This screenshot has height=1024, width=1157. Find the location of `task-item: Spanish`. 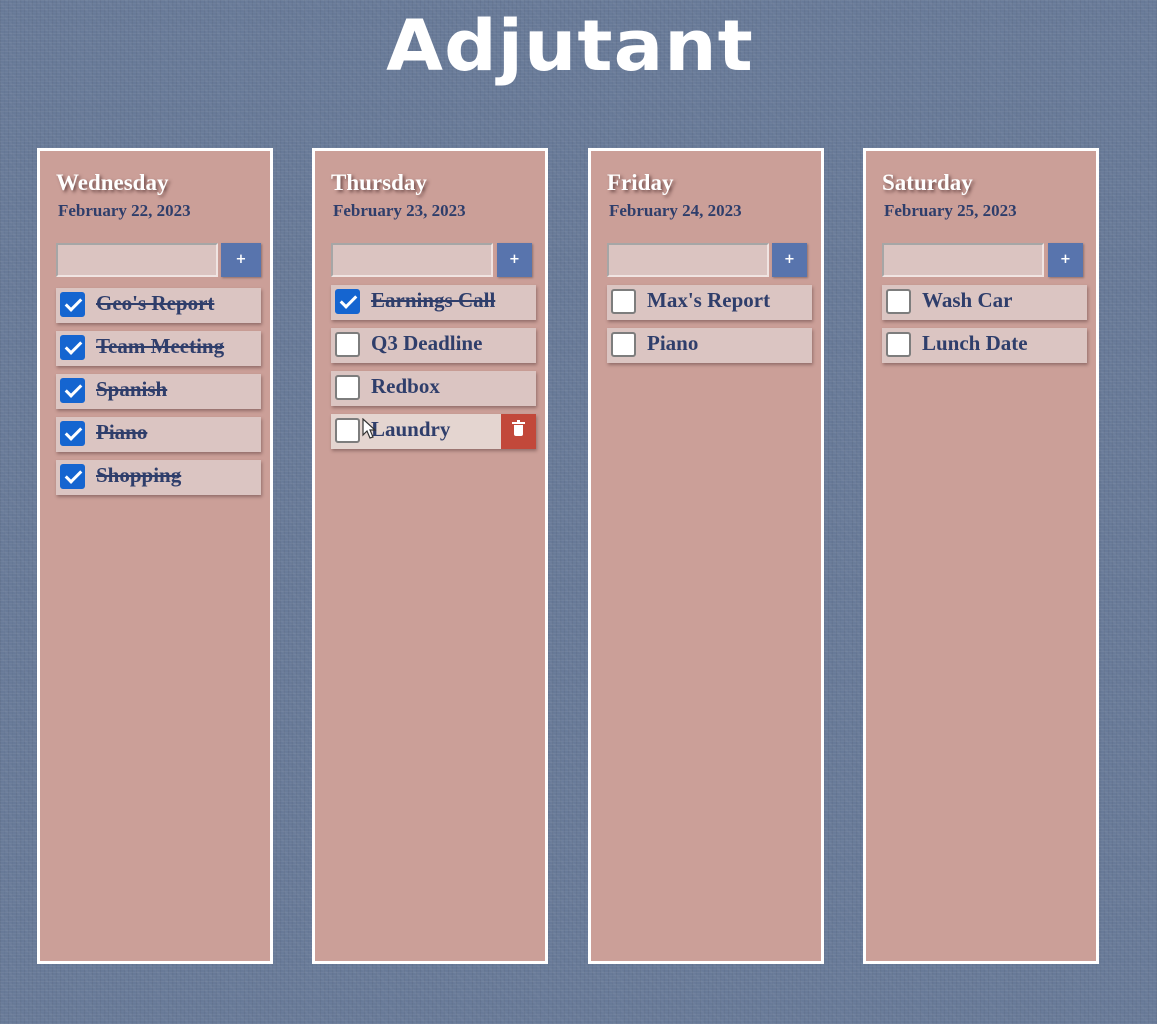

task-item: Spanish is located at coordinates (158, 391).